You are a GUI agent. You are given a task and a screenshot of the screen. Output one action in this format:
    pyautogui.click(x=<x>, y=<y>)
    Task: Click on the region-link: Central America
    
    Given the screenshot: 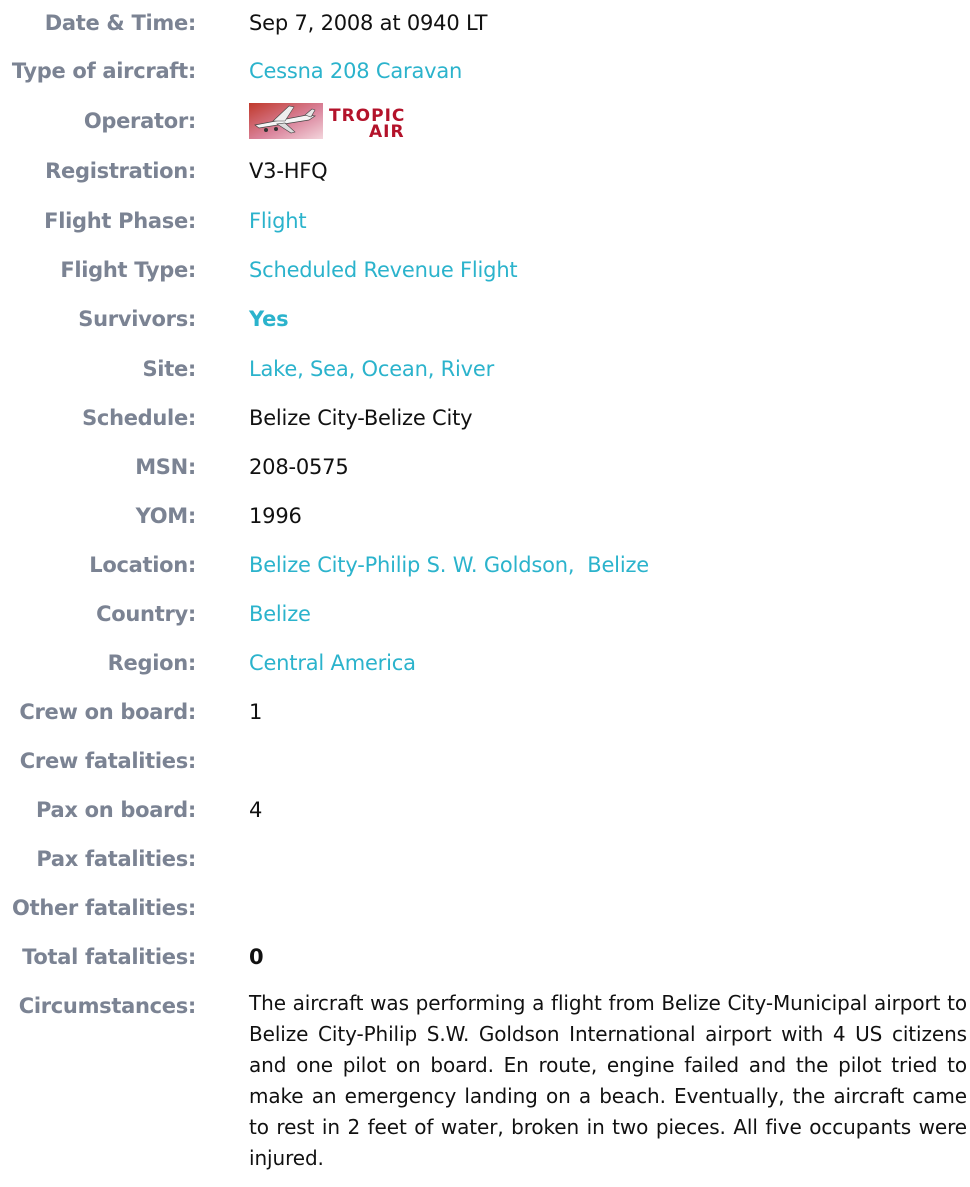 What is the action you would take?
    pyautogui.click(x=332, y=663)
    